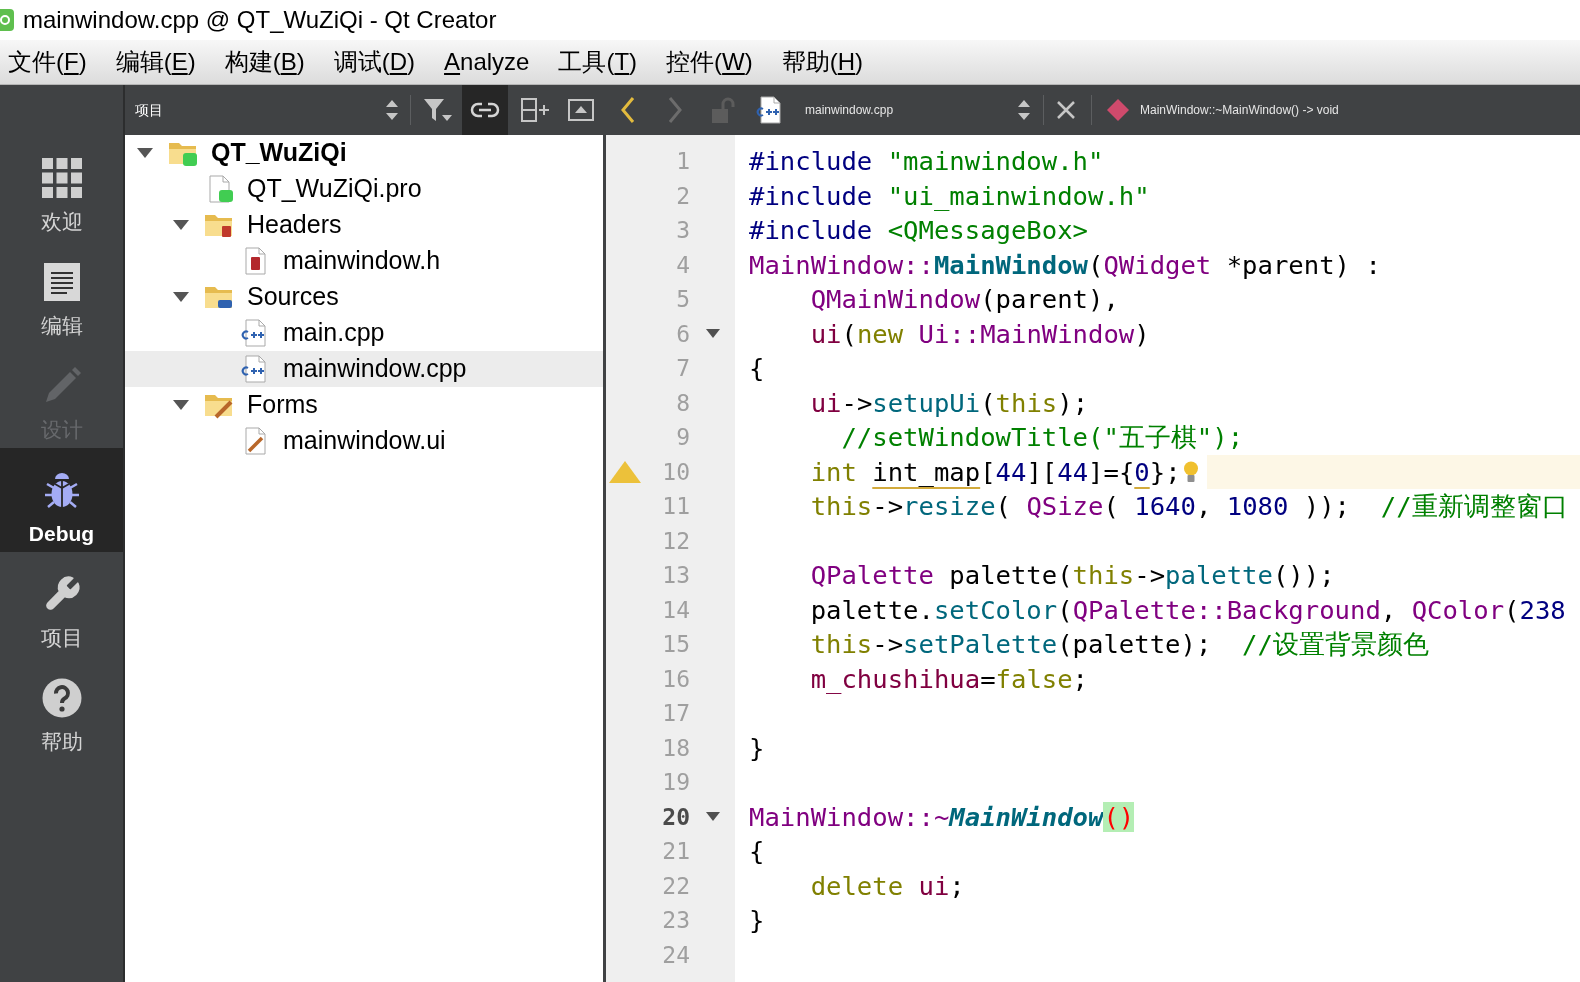 The width and height of the screenshot is (1580, 982). What do you see at coordinates (1188, 610) in the screenshot?
I see `code-line: palette.setColor(QPalette::Background, QColor(238` at bounding box center [1188, 610].